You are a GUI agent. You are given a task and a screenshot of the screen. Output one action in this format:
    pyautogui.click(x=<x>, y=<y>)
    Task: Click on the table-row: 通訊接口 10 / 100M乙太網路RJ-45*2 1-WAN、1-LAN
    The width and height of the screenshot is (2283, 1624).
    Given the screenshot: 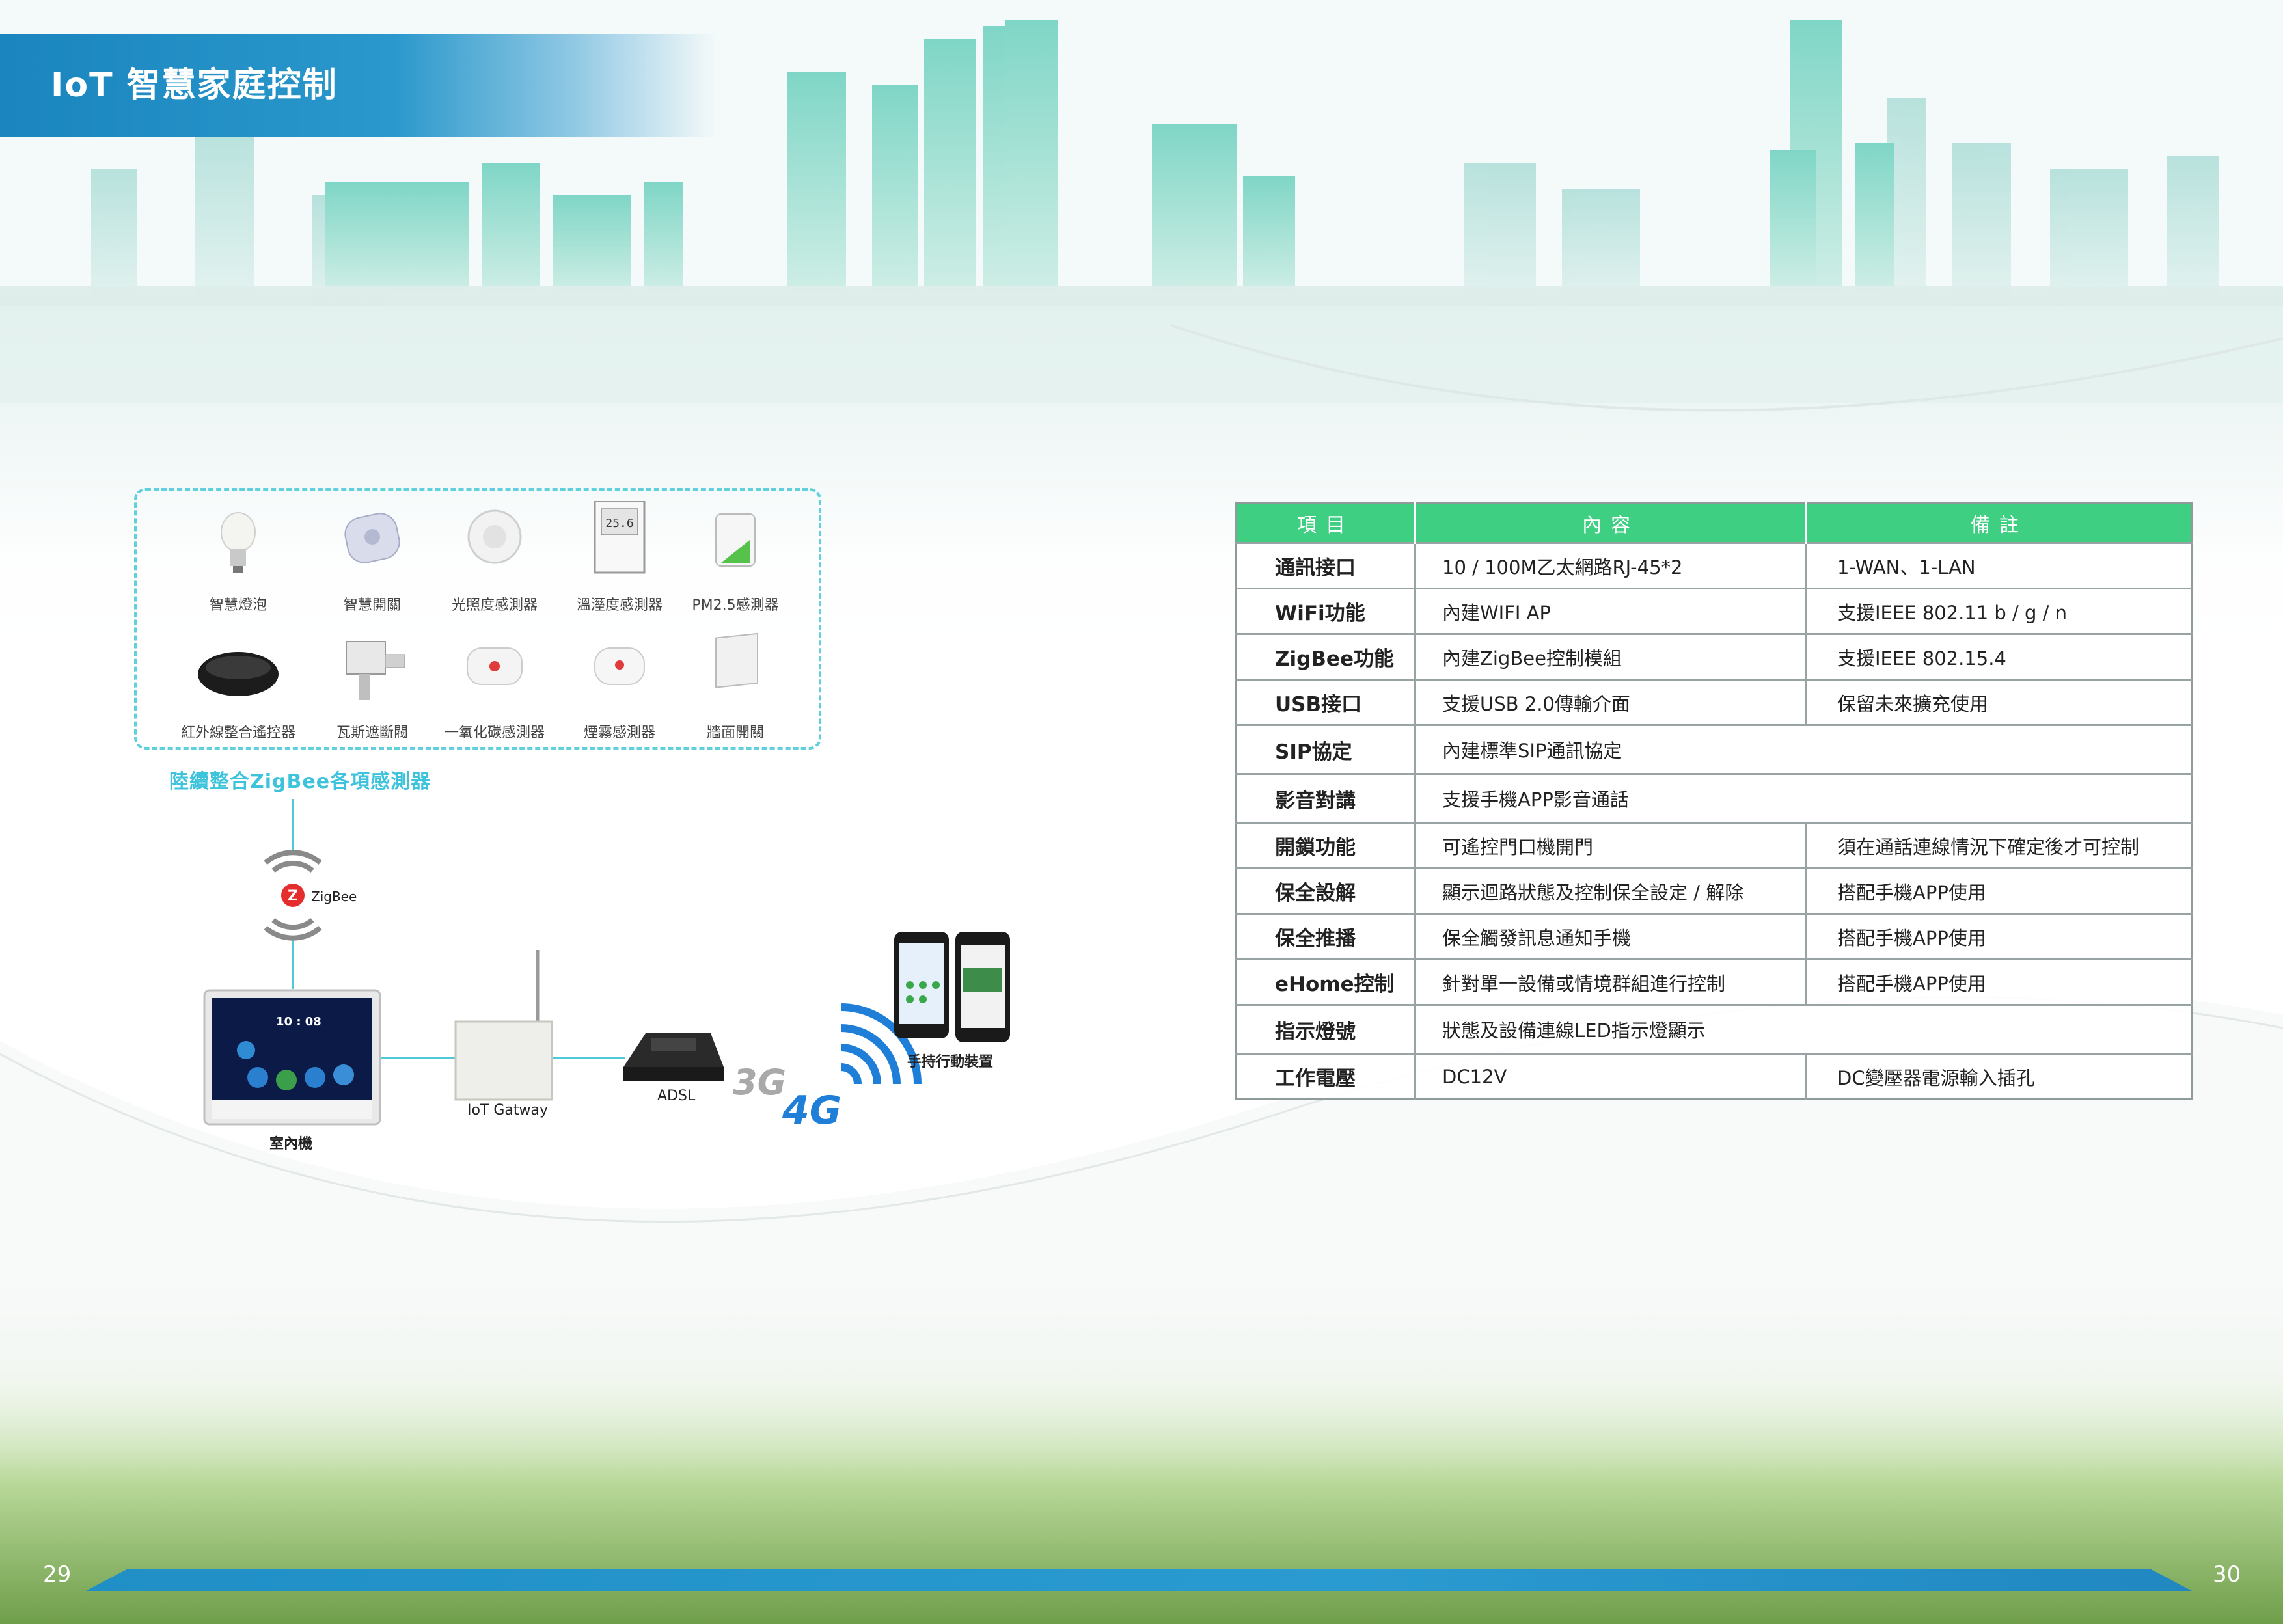 What is the action you would take?
    pyautogui.click(x=1715, y=565)
    